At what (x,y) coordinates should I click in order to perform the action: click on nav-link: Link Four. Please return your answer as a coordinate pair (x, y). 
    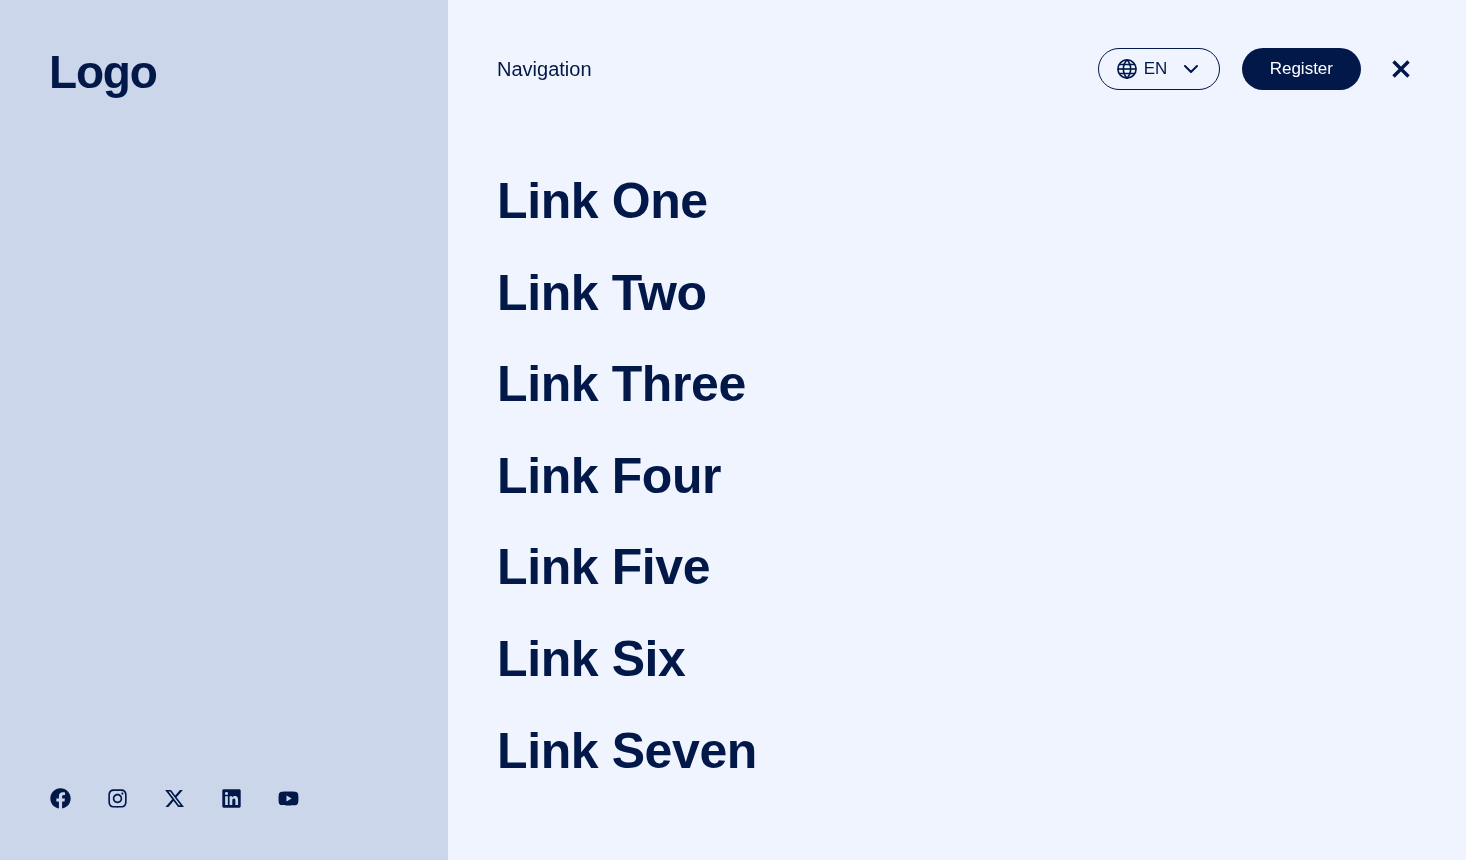
    Looking at the image, I should click on (609, 475).